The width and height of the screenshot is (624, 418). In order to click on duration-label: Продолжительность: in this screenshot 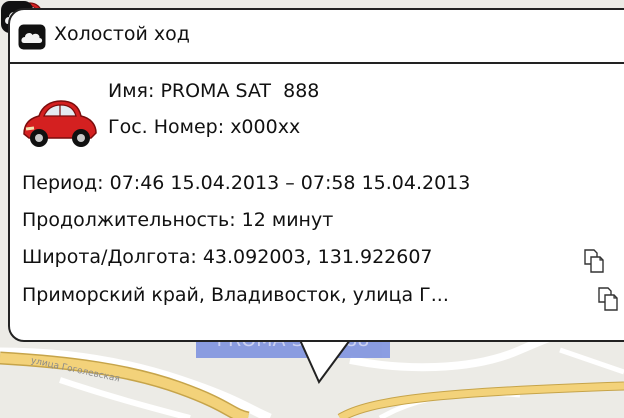, I will do `click(129, 220)`.